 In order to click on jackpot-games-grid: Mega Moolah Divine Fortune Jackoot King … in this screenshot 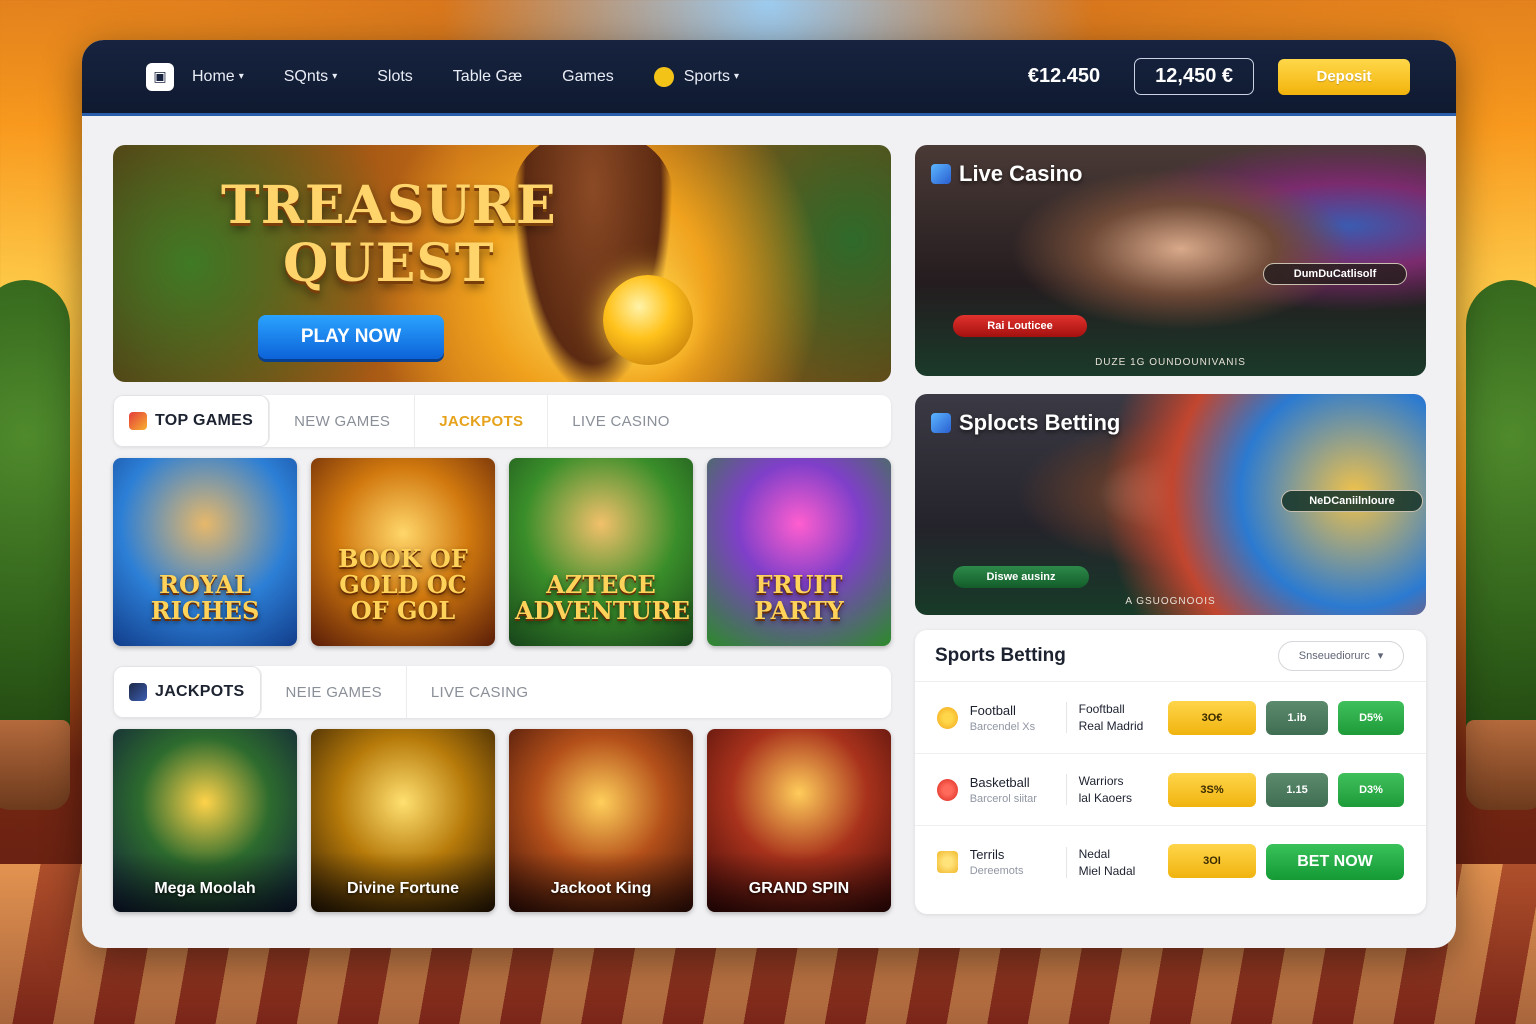, I will do `click(502, 820)`.